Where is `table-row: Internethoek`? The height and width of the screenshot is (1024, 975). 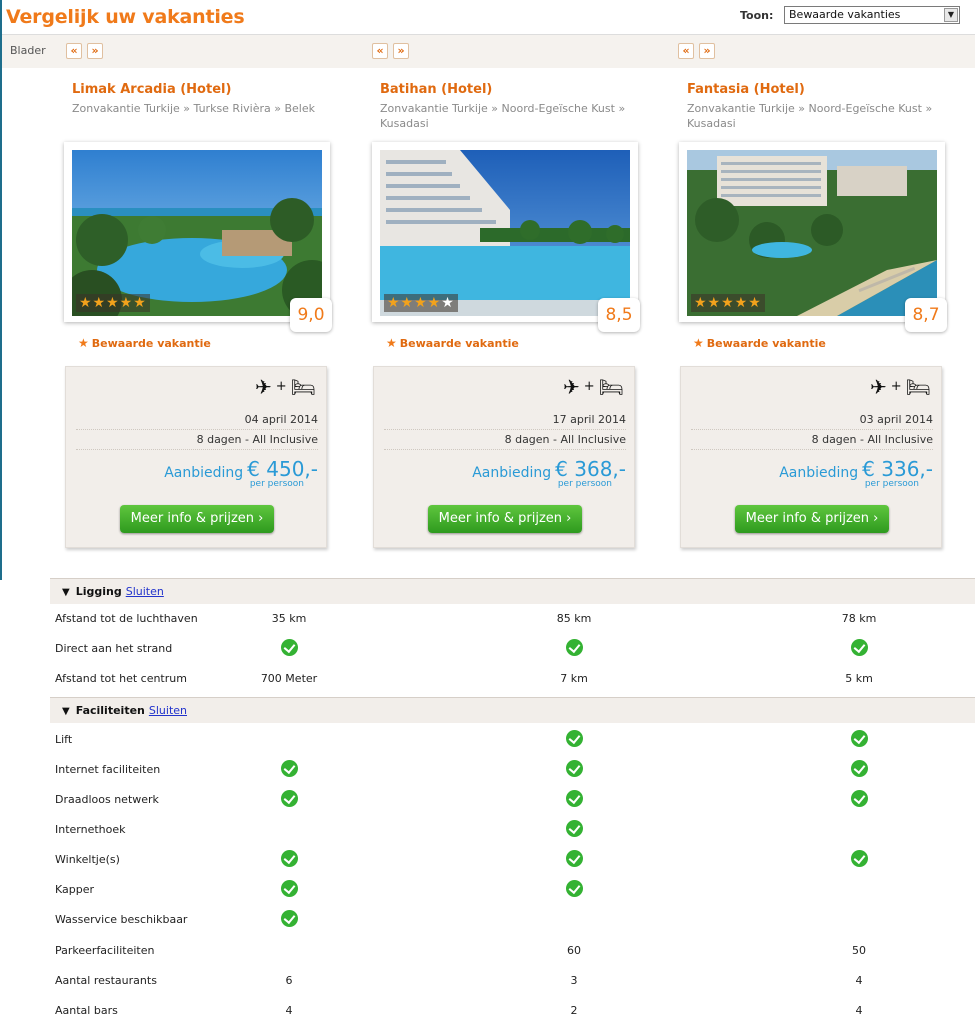 table-row: Internethoek is located at coordinates (512, 829).